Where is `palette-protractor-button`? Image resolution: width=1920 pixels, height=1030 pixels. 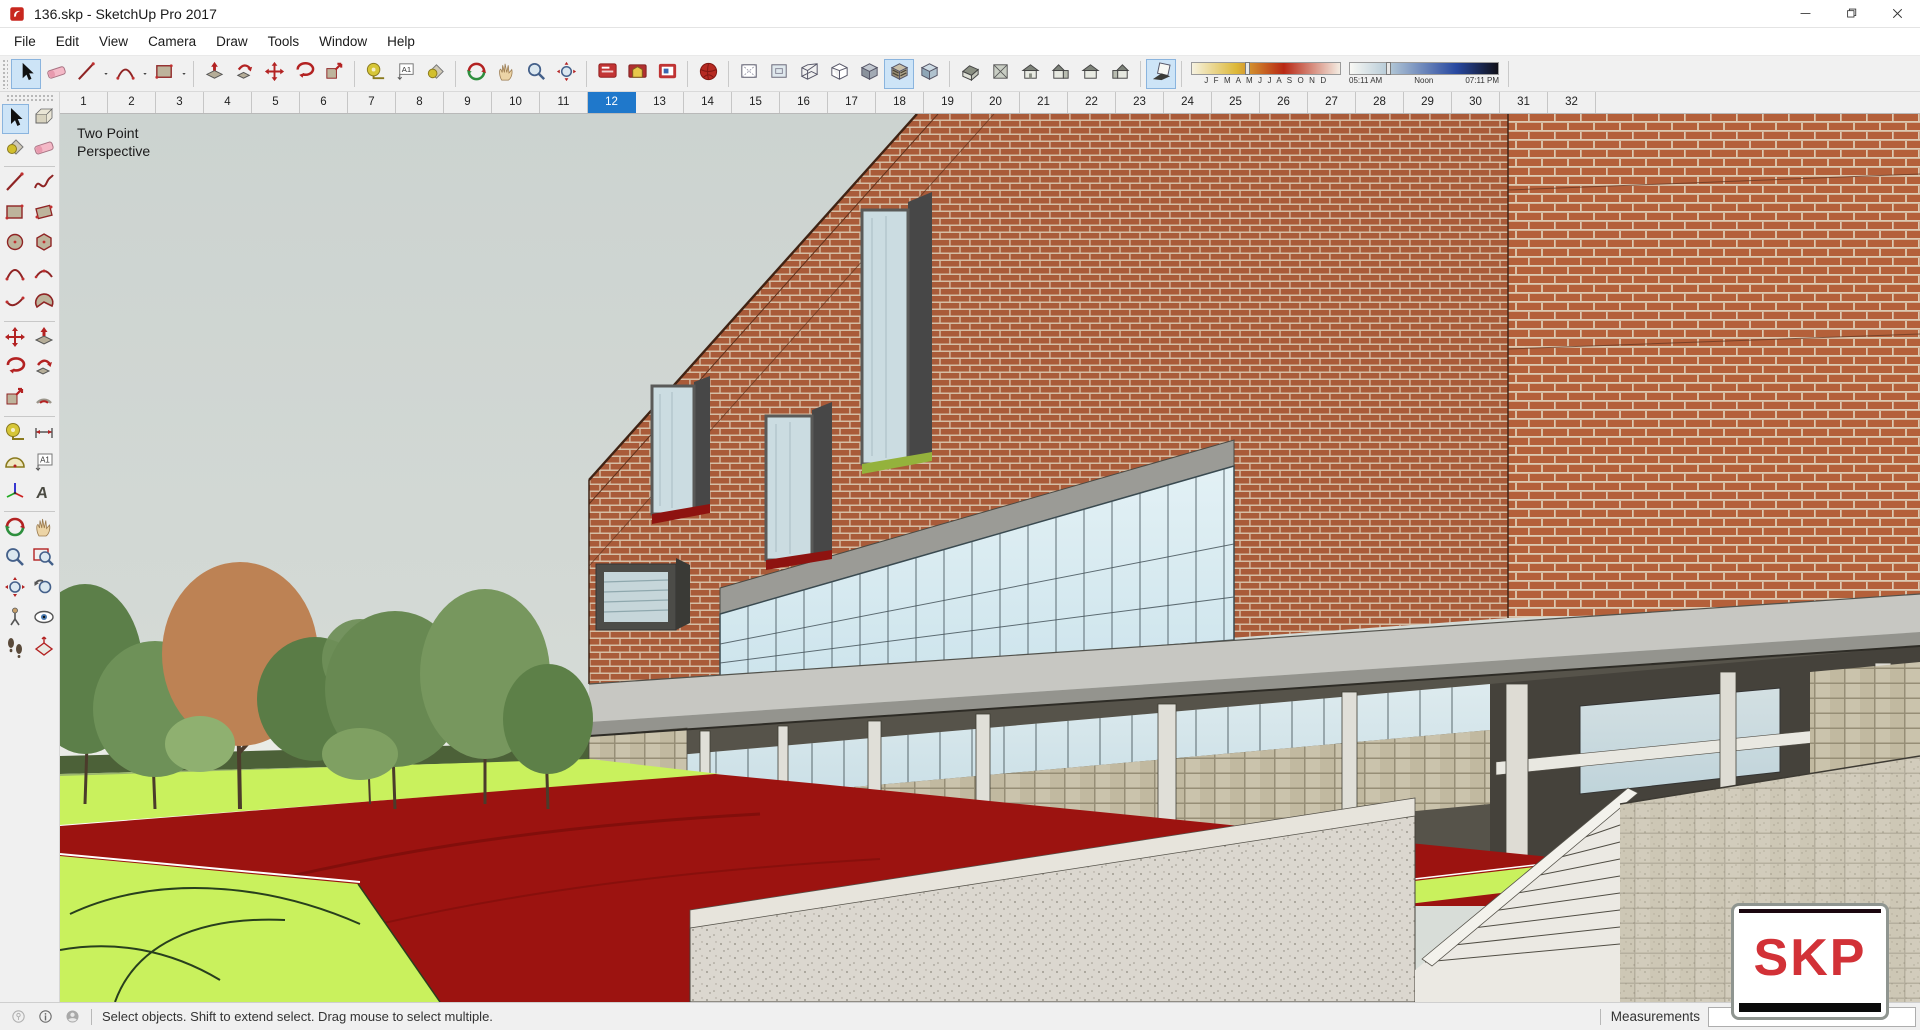
palette-protractor-button is located at coordinates (15, 464).